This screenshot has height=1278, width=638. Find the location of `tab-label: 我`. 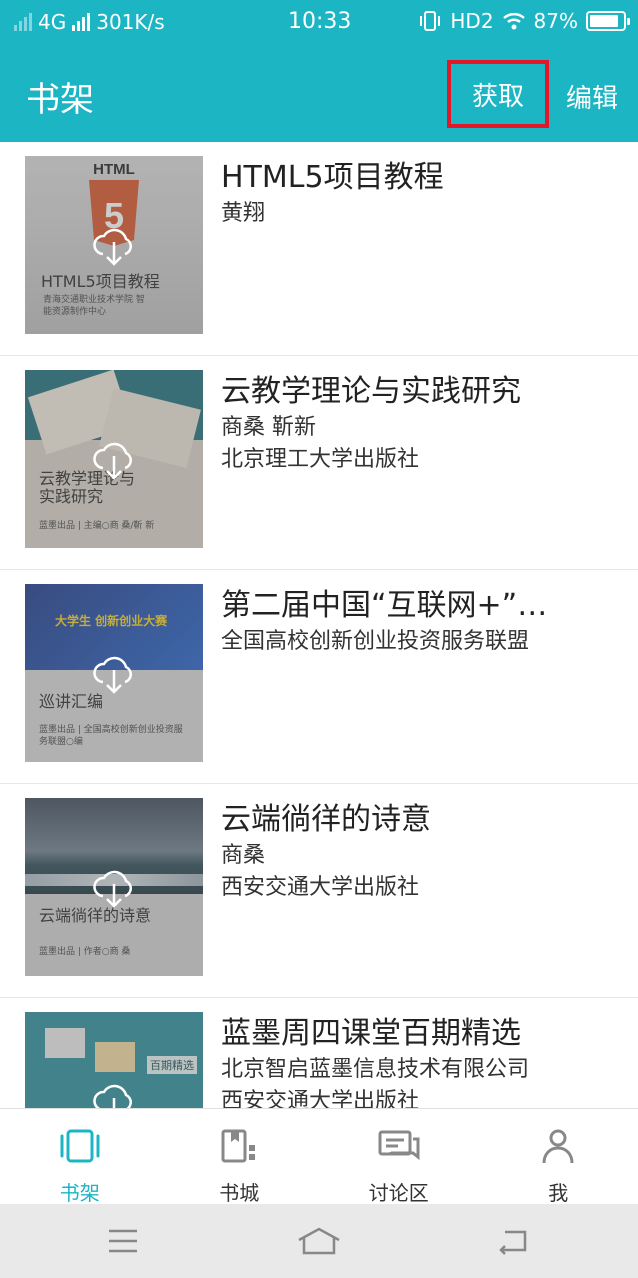

tab-label: 我 is located at coordinates (558, 1193).